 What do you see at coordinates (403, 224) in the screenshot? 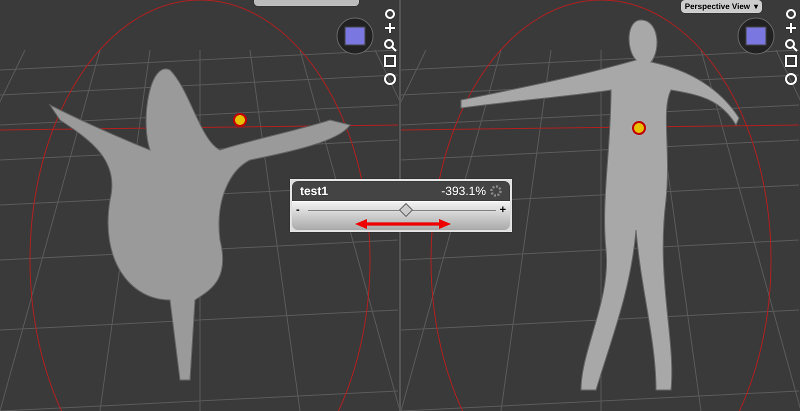
I see `double-arrow-icon` at bounding box center [403, 224].